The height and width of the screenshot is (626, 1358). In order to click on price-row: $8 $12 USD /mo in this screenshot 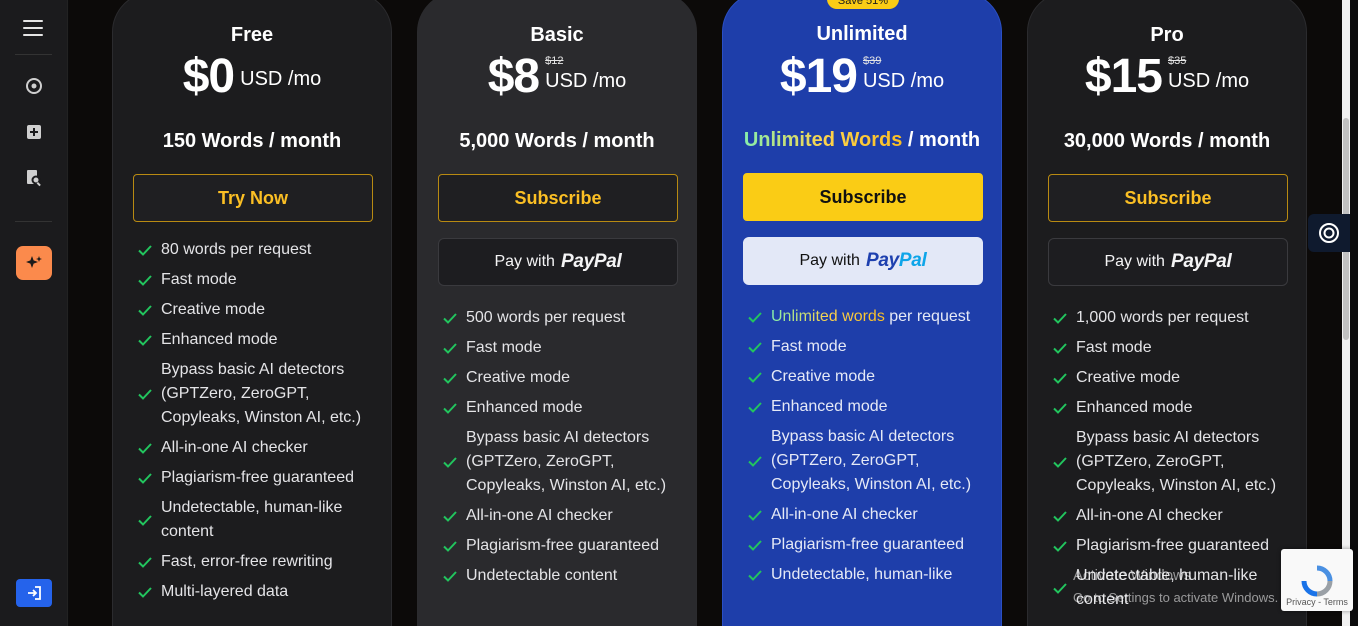, I will do `click(557, 77)`.